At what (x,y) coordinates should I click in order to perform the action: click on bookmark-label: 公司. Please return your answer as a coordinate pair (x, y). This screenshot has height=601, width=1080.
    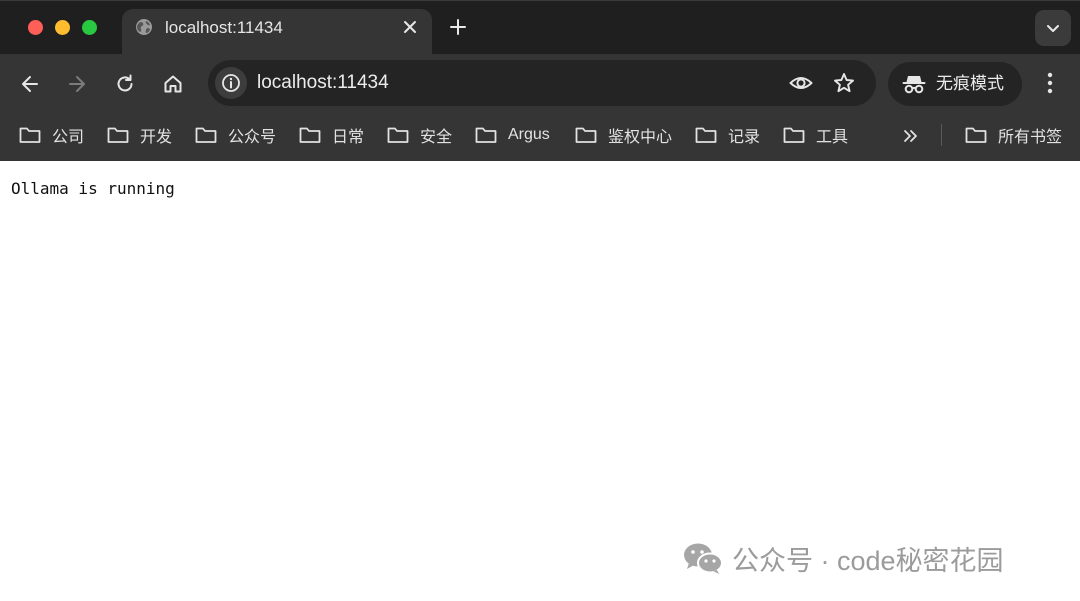
    Looking at the image, I should click on (68, 137).